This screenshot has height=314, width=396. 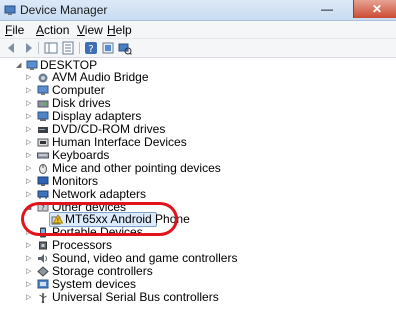 I want to click on tree-item-computer: ▷ Computer, so click(x=198, y=90).